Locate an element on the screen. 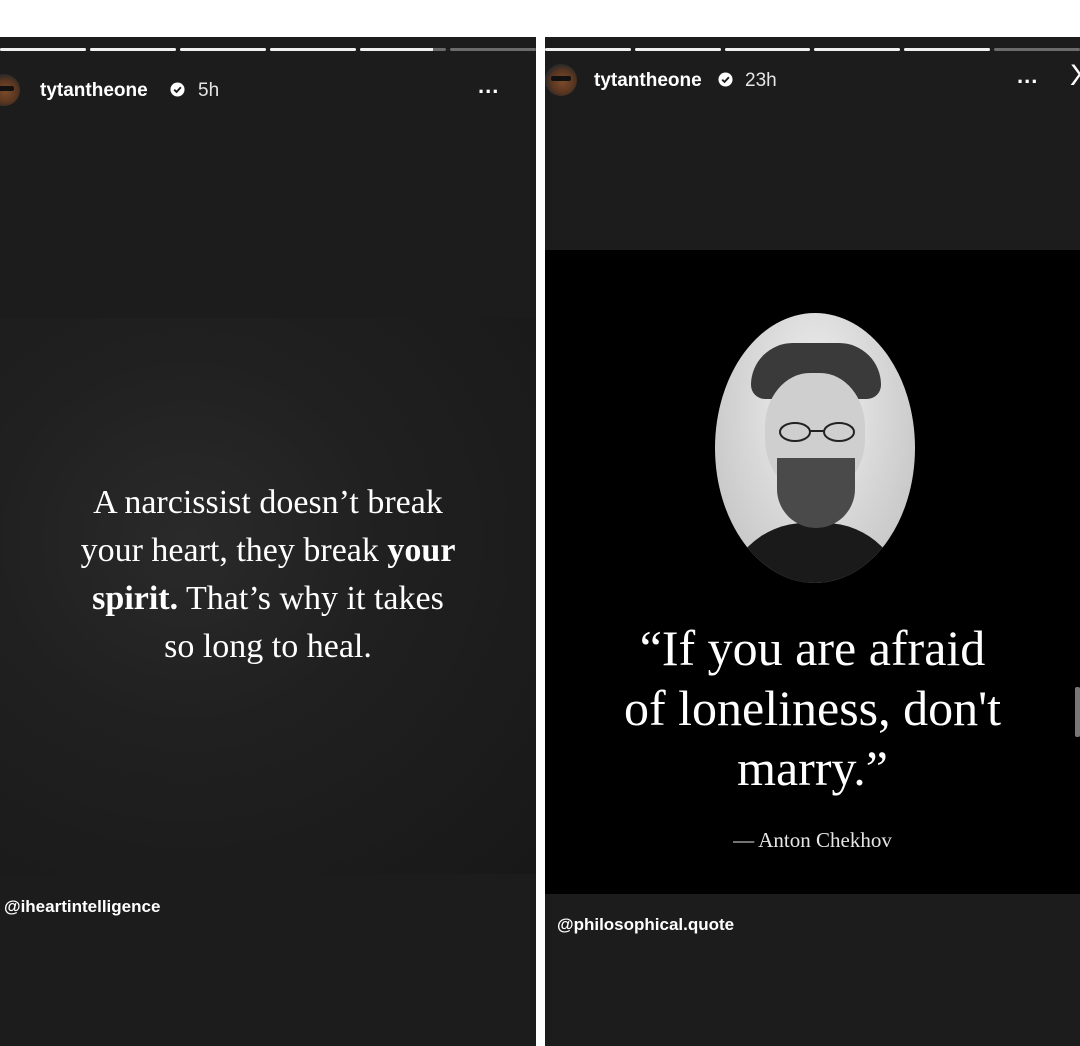  quote-line: “If you are afraid is located at coordinates (812, 648).